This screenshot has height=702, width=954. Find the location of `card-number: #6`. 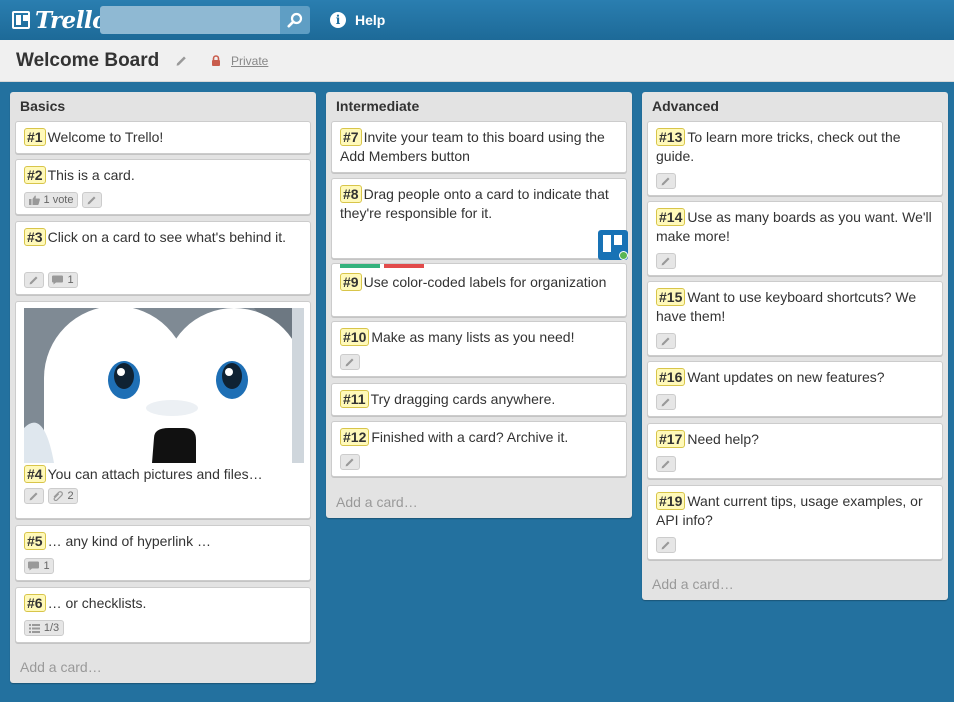

card-number: #6 is located at coordinates (35, 603).